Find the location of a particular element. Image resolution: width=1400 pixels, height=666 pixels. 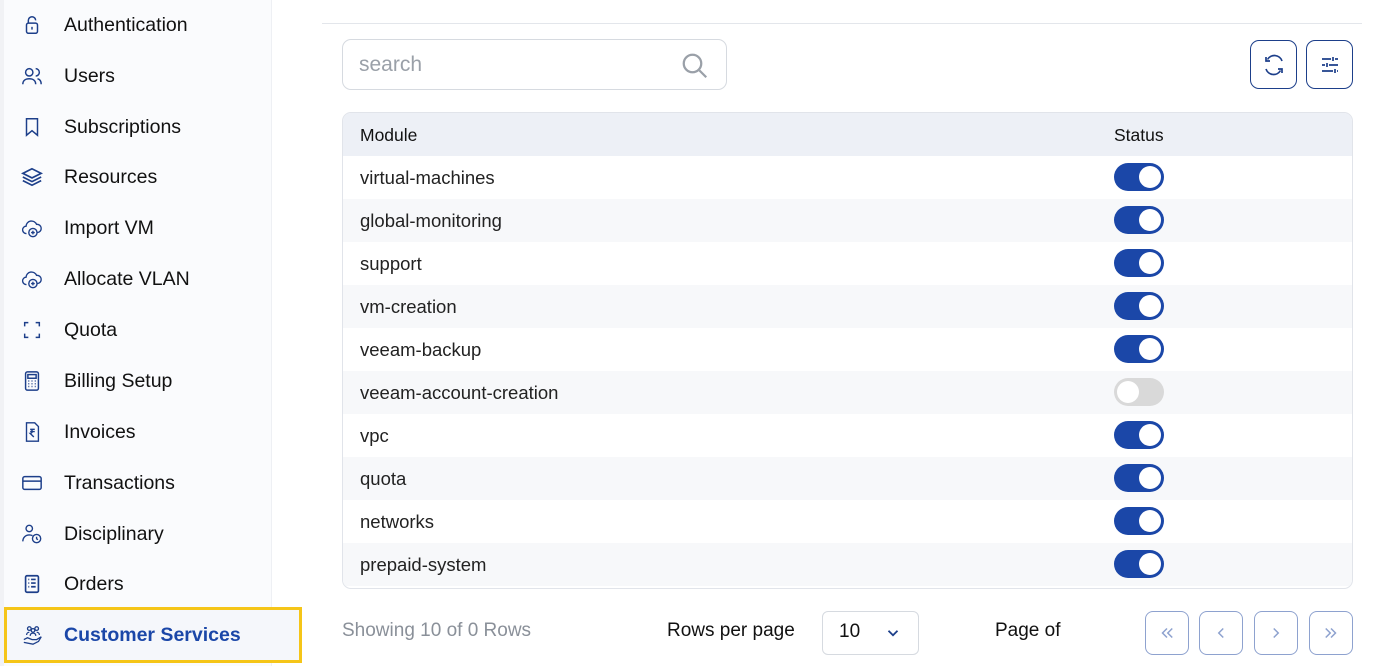

refresh-button is located at coordinates (1273, 64).